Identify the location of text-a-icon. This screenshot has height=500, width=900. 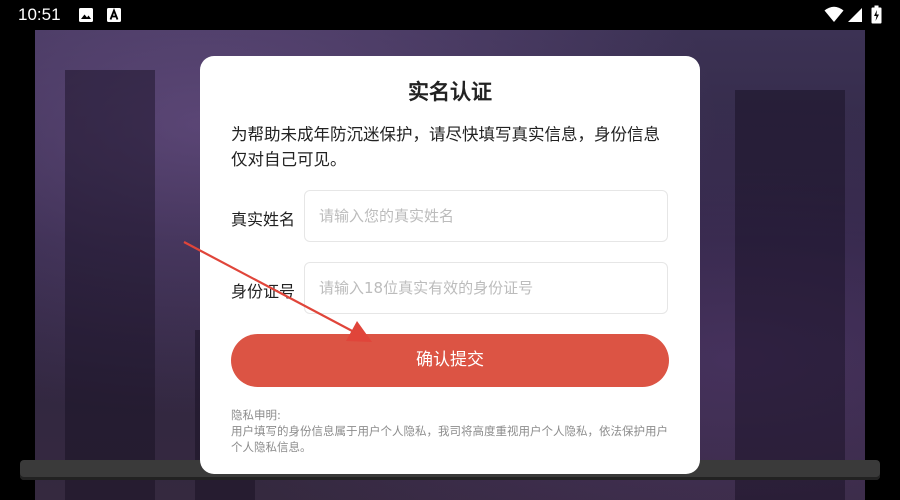
(114, 17).